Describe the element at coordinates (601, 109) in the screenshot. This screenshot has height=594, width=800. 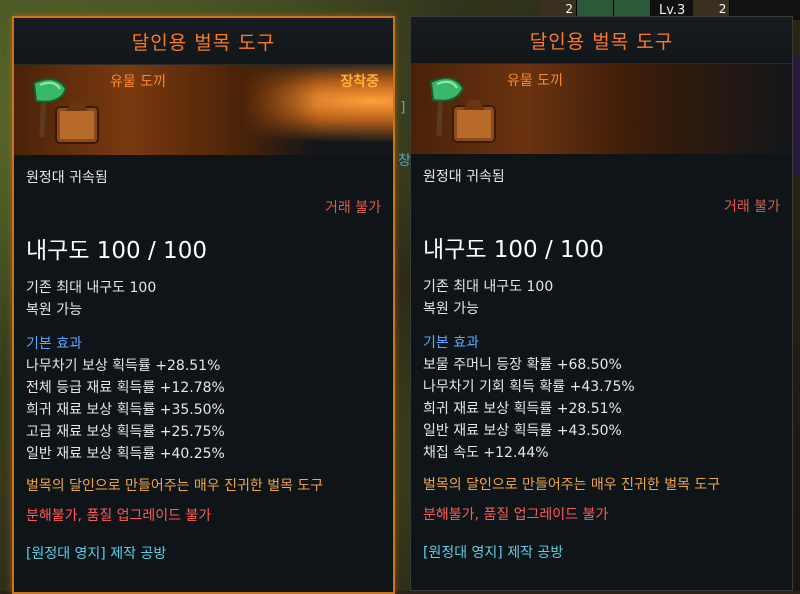
I see `item-header: 유물 도끼` at that location.